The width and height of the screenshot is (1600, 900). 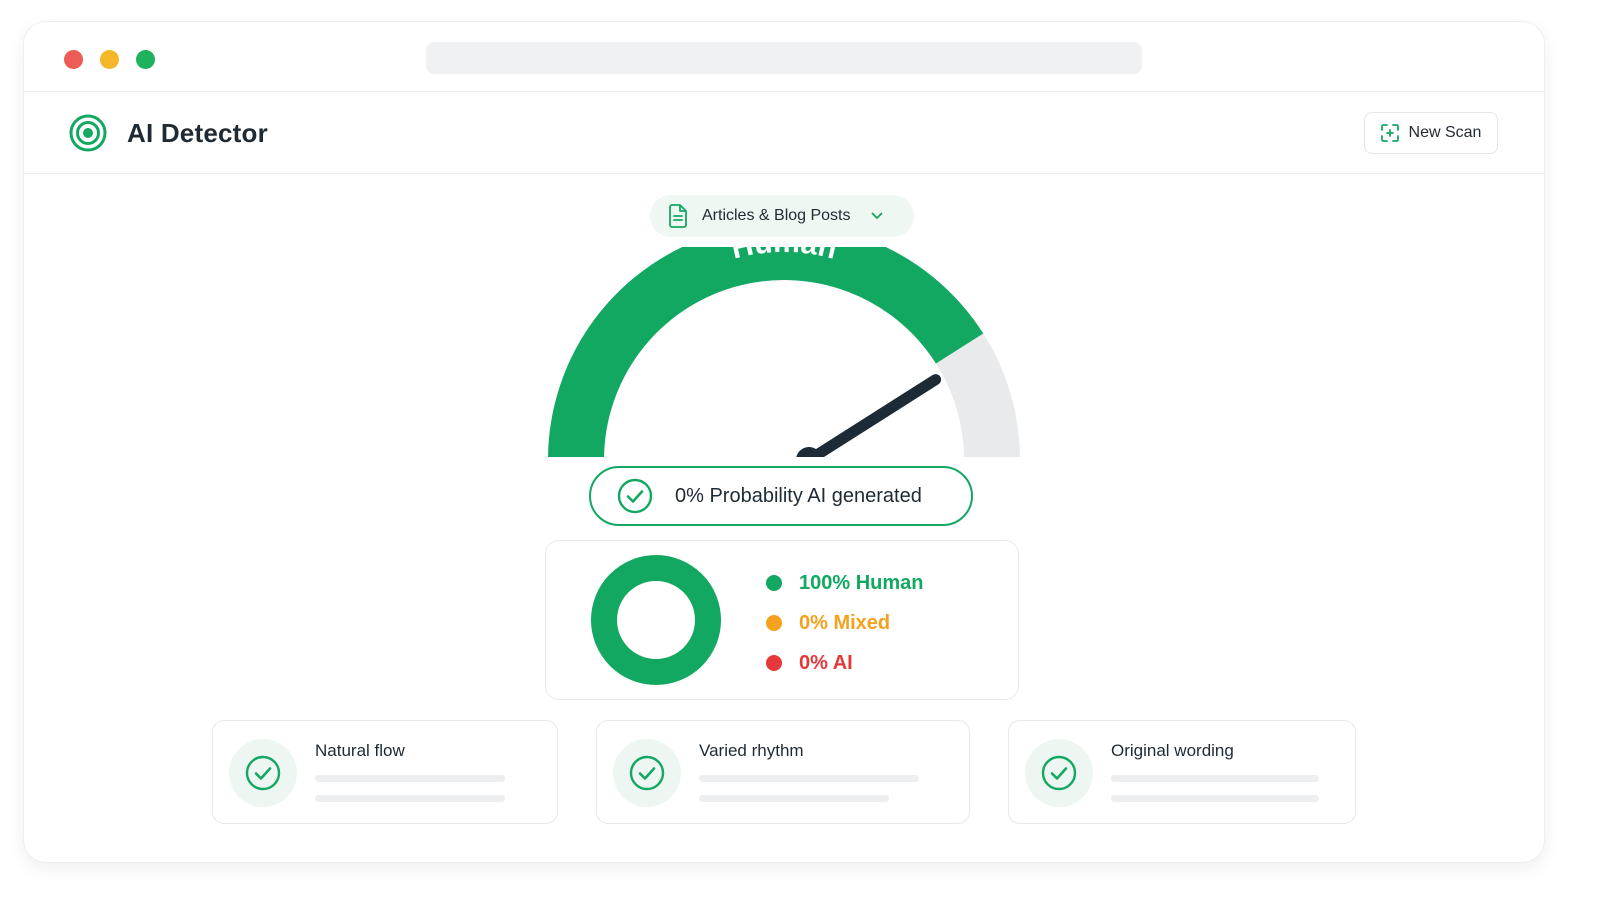 What do you see at coordinates (88, 133) in the screenshot?
I see `target-icon` at bounding box center [88, 133].